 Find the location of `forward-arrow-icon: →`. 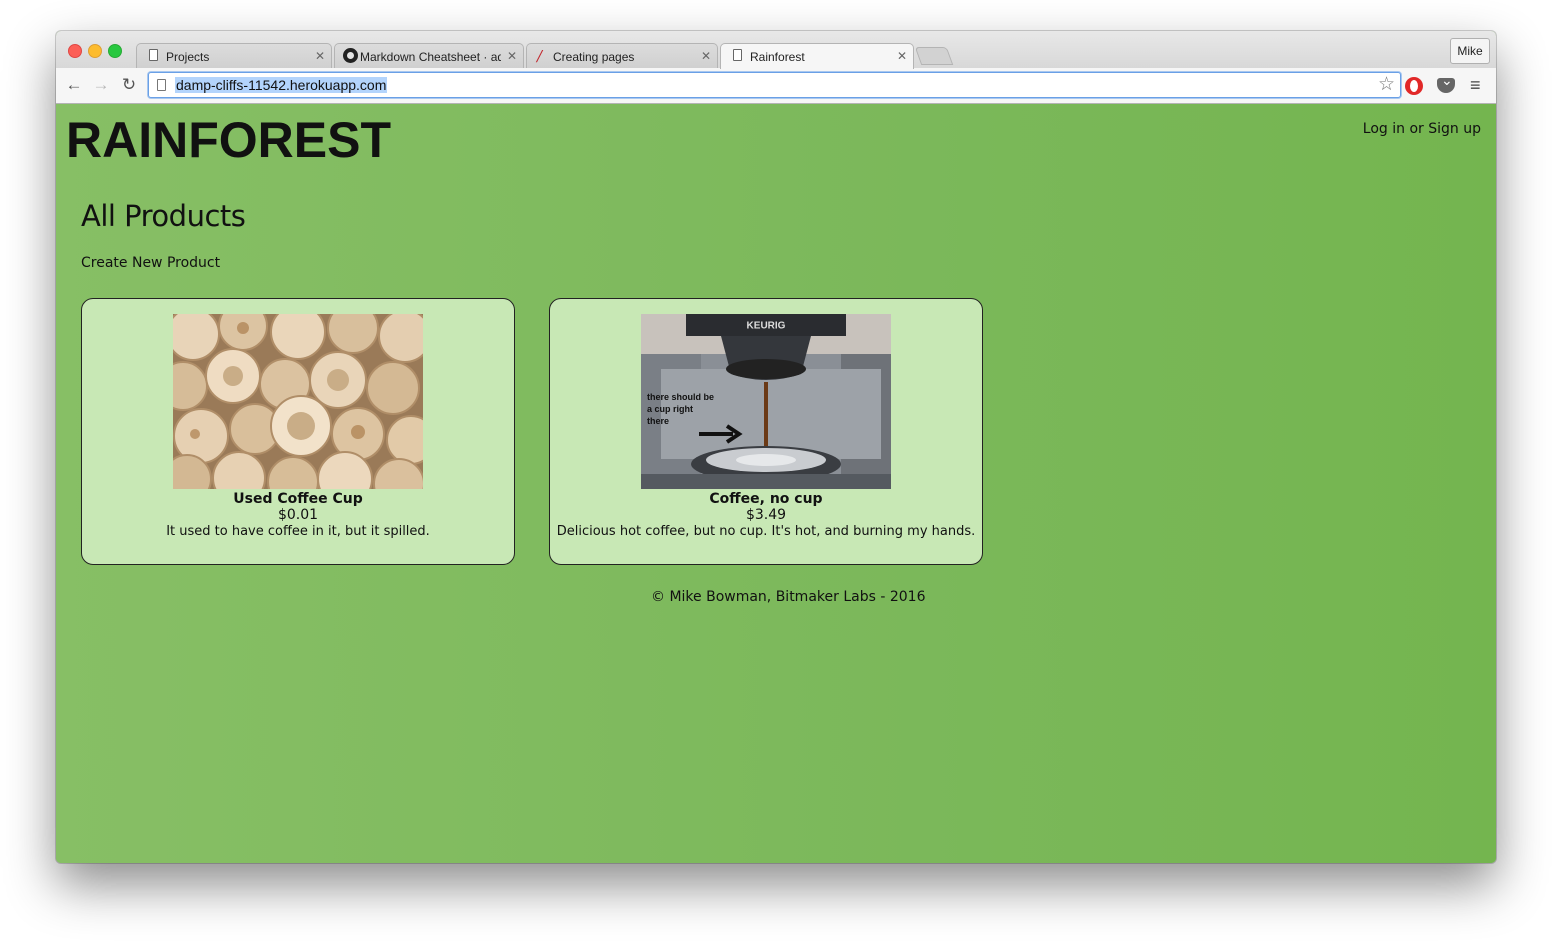

forward-arrow-icon: → is located at coordinates (101, 85).